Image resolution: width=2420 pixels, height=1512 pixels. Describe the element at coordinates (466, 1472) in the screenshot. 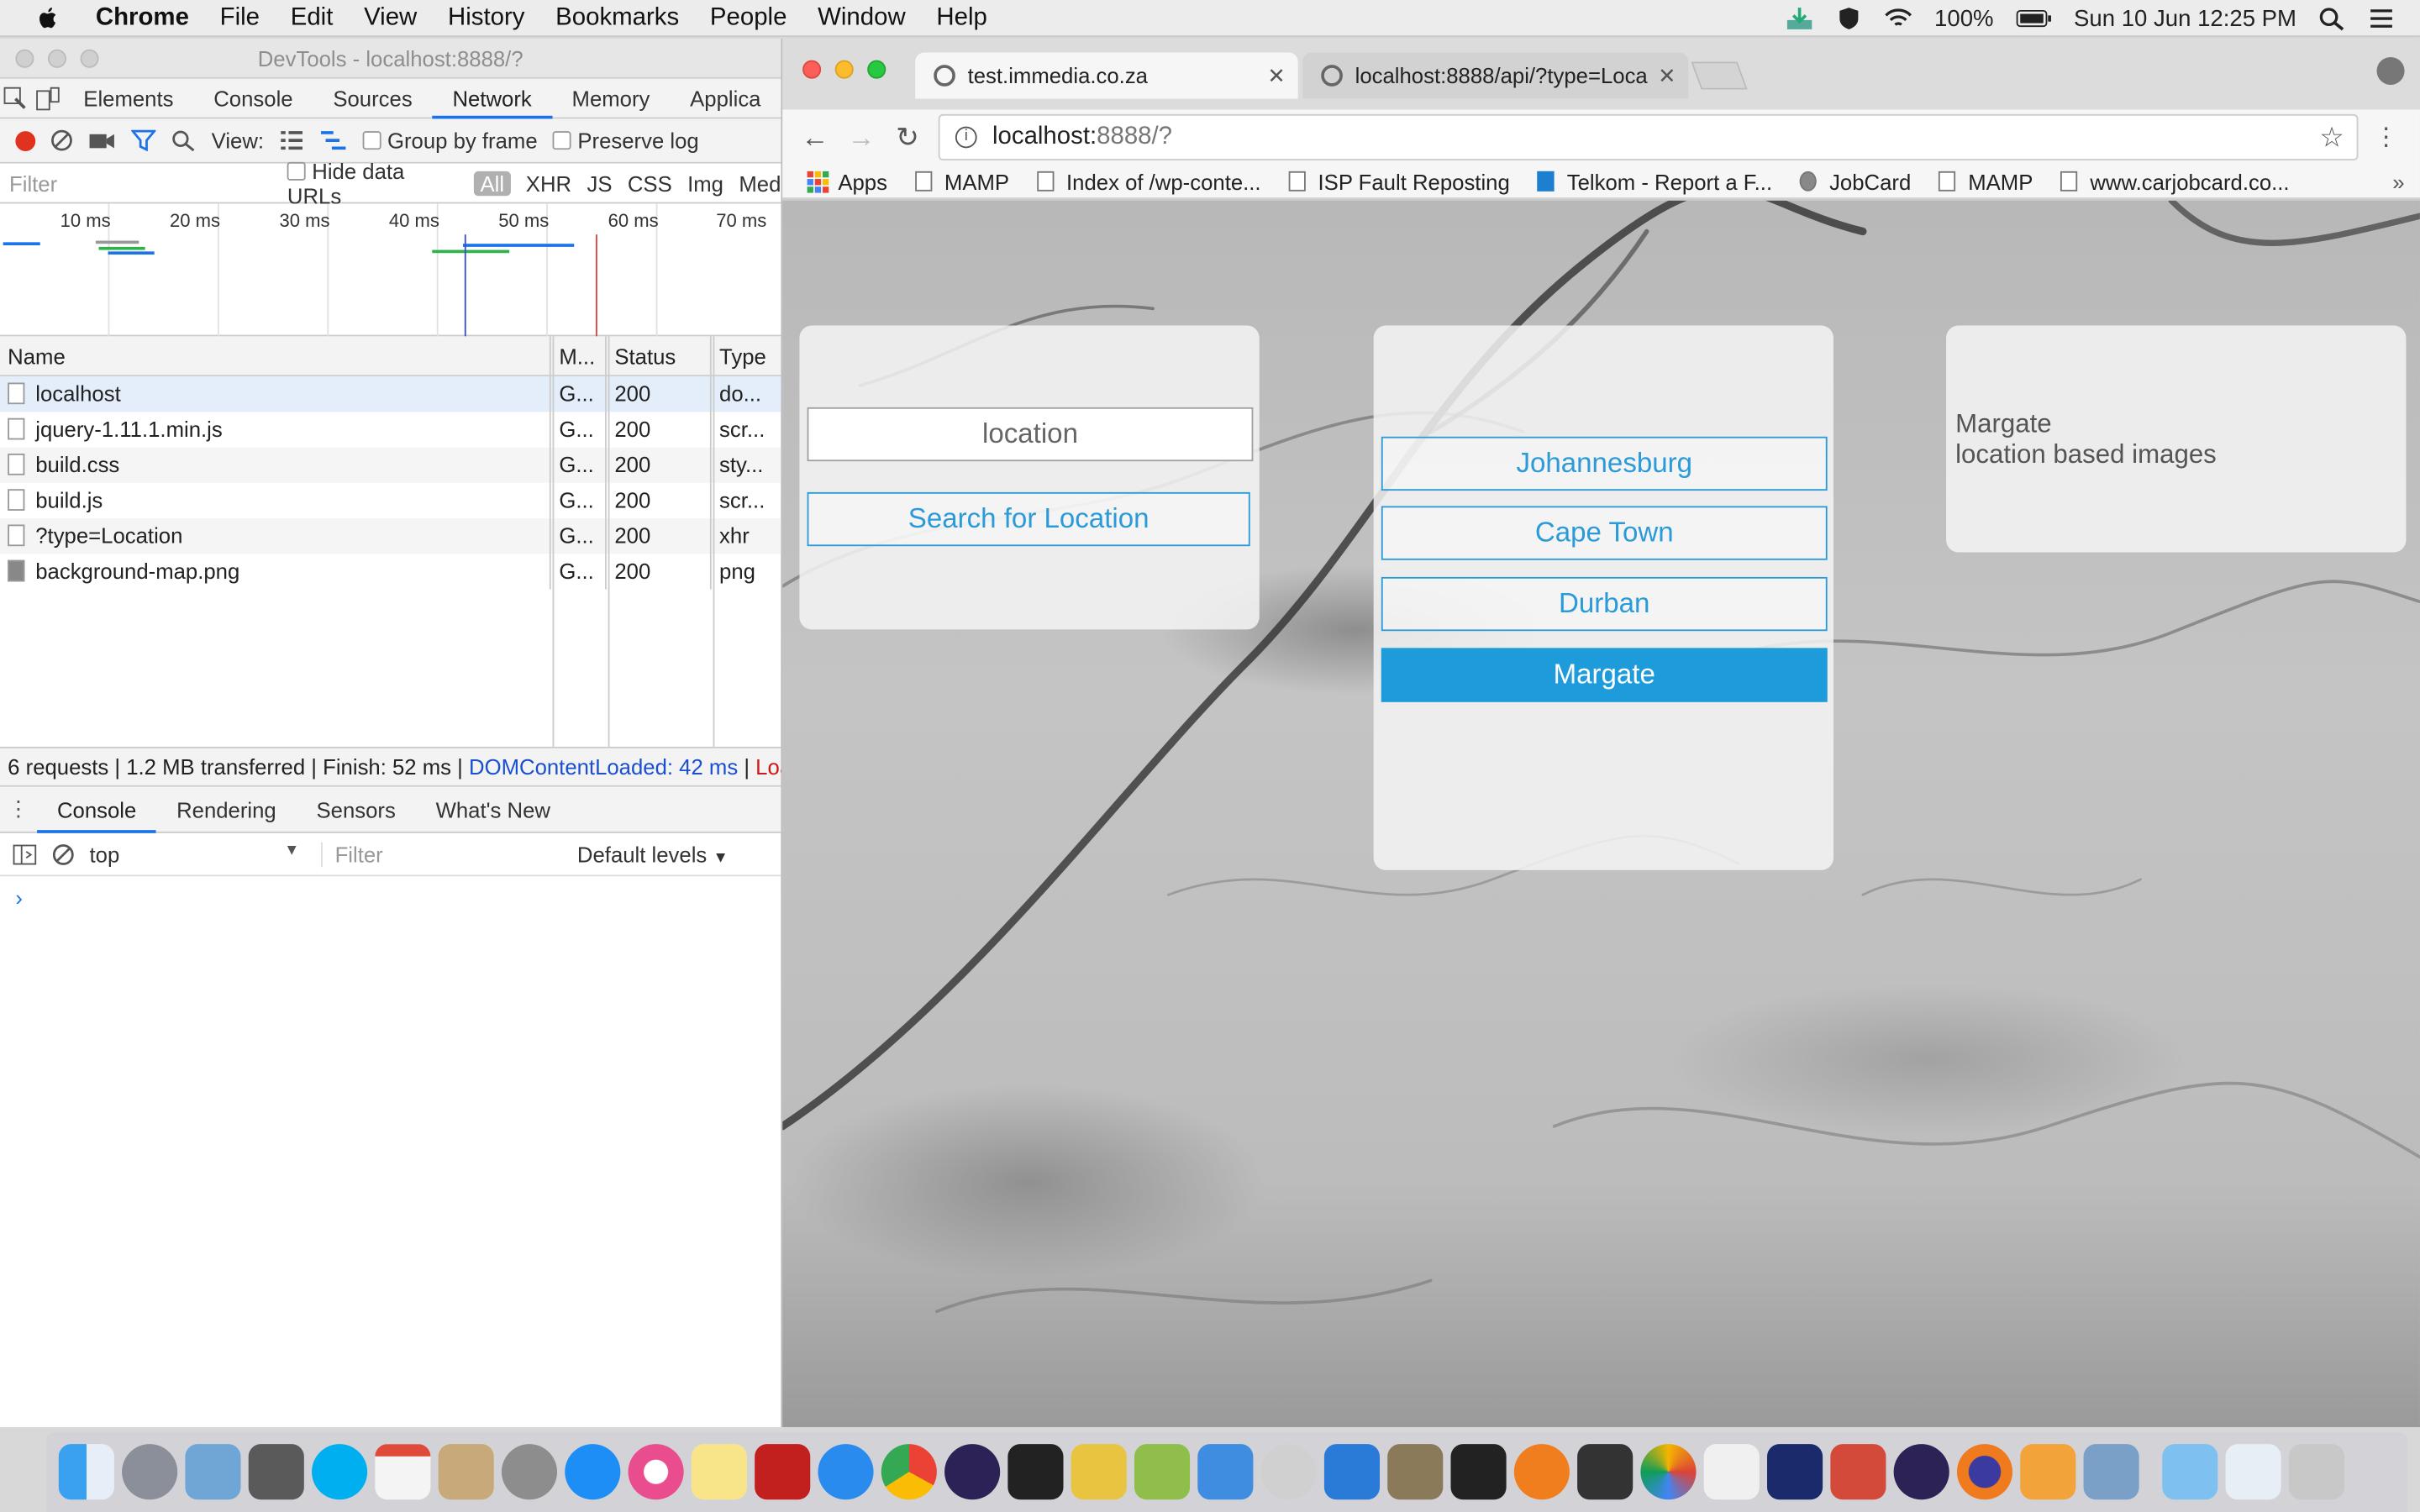

I see `notes-icon` at that location.